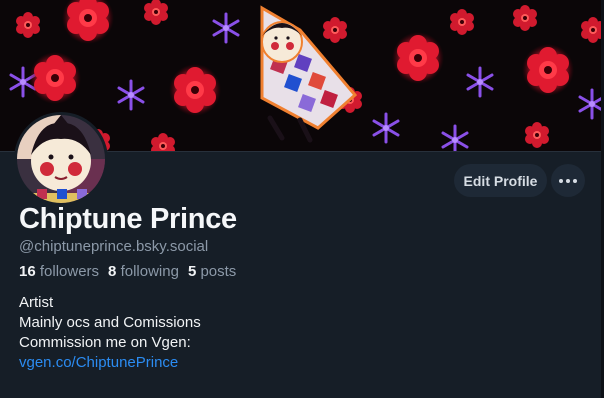  What do you see at coordinates (98, 362) in the screenshot?
I see `bio-link: vgen.co/ChiptunePrince` at bounding box center [98, 362].